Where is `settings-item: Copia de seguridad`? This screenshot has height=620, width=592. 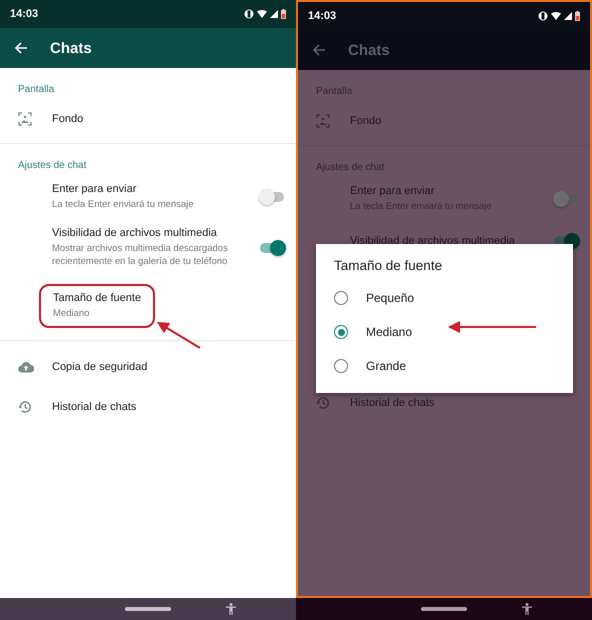
settings-item: Copia de seguridad is located at coordinates (148, 367).